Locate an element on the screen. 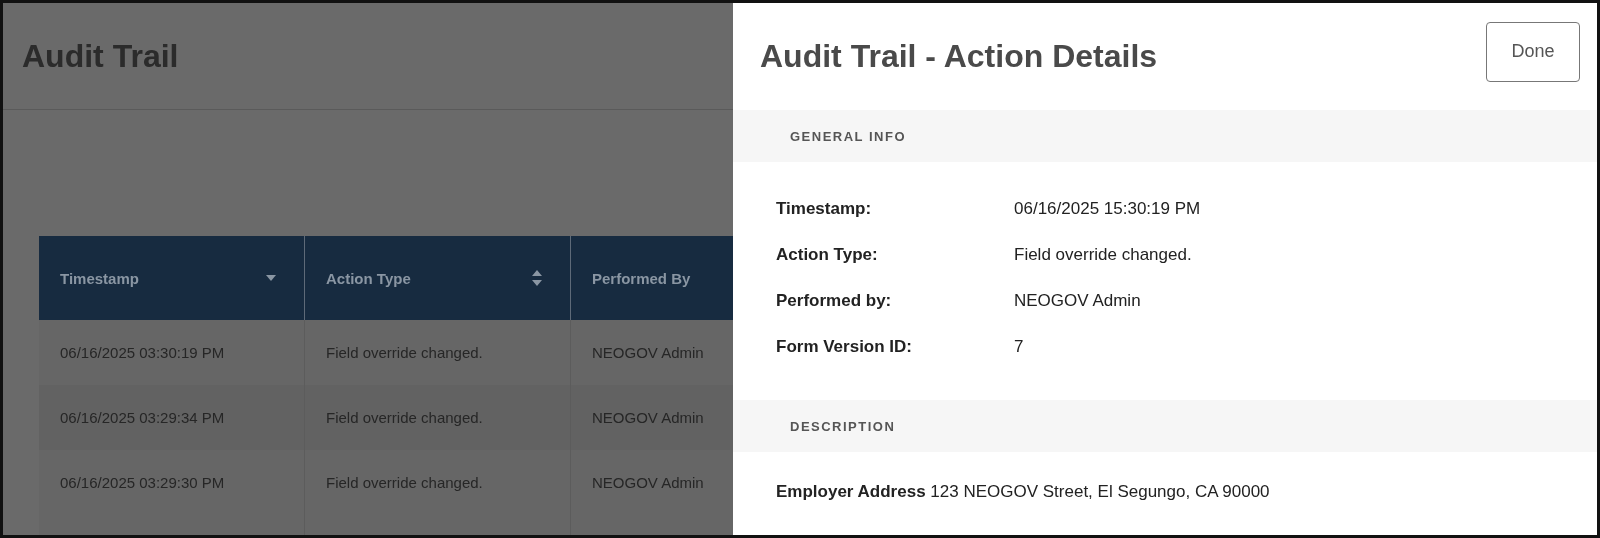  table-row: 06/16/2025 03:29:34 PM Field override changed. NEOGOV Admin is located at coordinates (386, 417).